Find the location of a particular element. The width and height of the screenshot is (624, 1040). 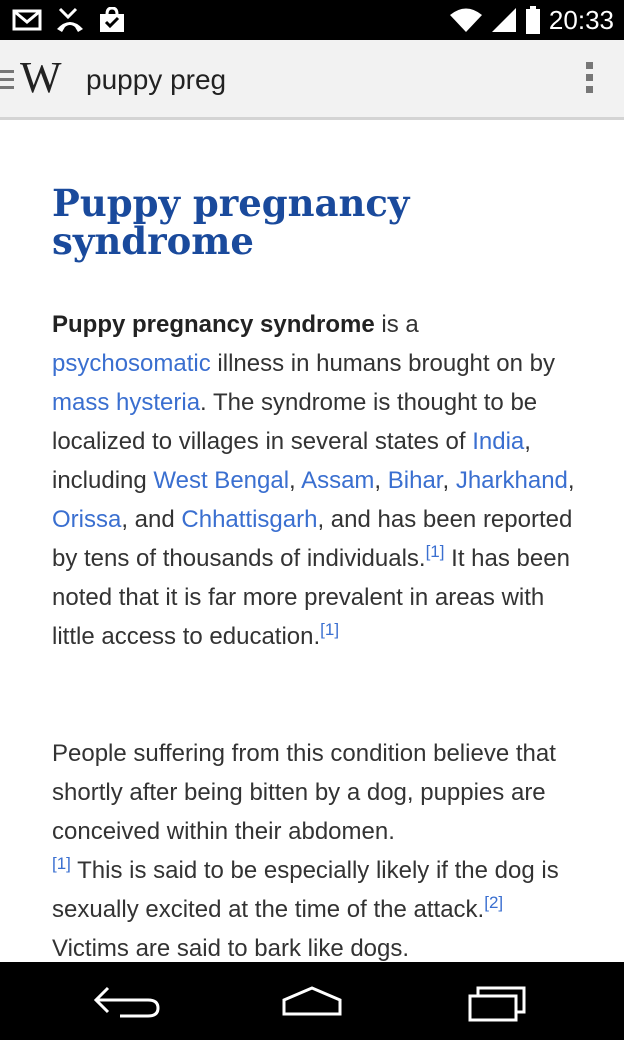

bold-term: Puppy pregnancy syndrome is located at coordinates (213, 324).